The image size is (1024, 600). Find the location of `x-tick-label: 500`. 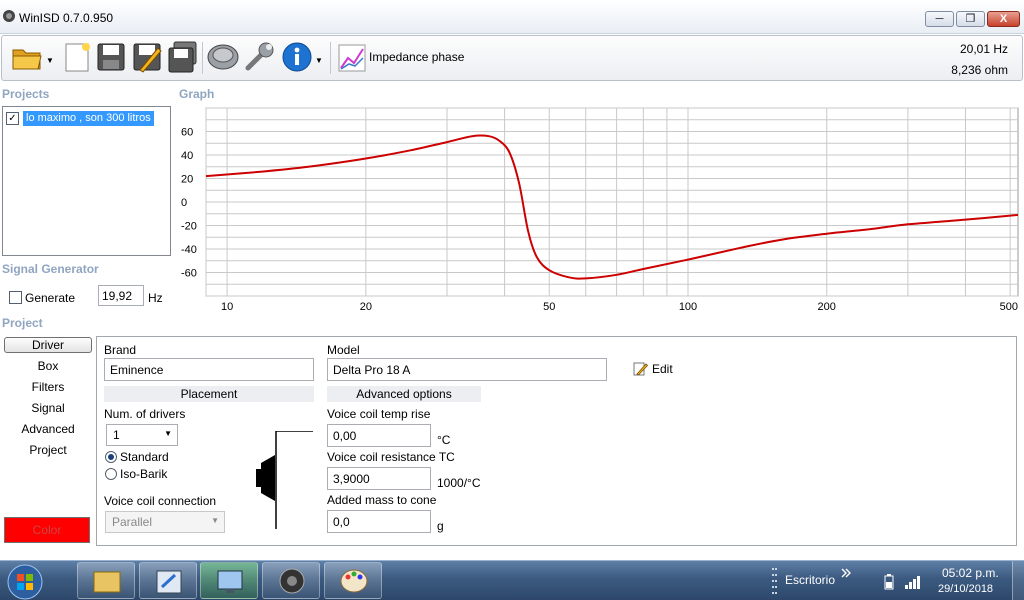

x-tick-label: 500 is located at coordinates (1009, 307).